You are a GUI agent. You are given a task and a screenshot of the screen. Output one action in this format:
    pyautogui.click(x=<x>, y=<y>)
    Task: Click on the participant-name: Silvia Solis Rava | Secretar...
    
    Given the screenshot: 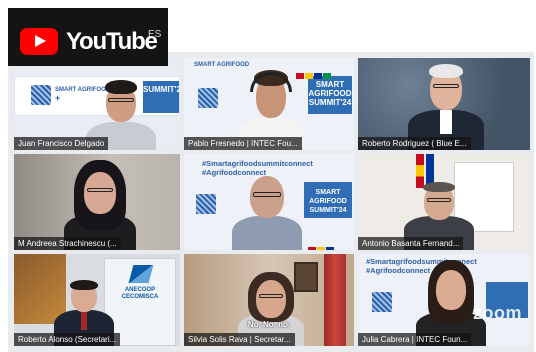 What is the action you would take?
    pyautogui.click(x=239, y=339)
    